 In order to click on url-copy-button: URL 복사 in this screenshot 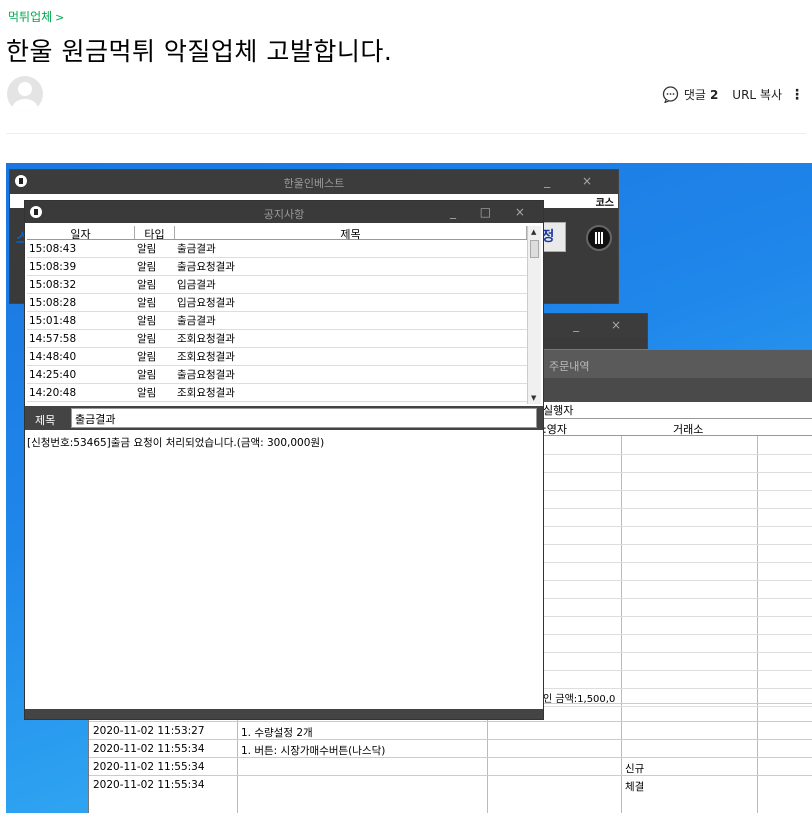, I will do `click(757, 94)`.